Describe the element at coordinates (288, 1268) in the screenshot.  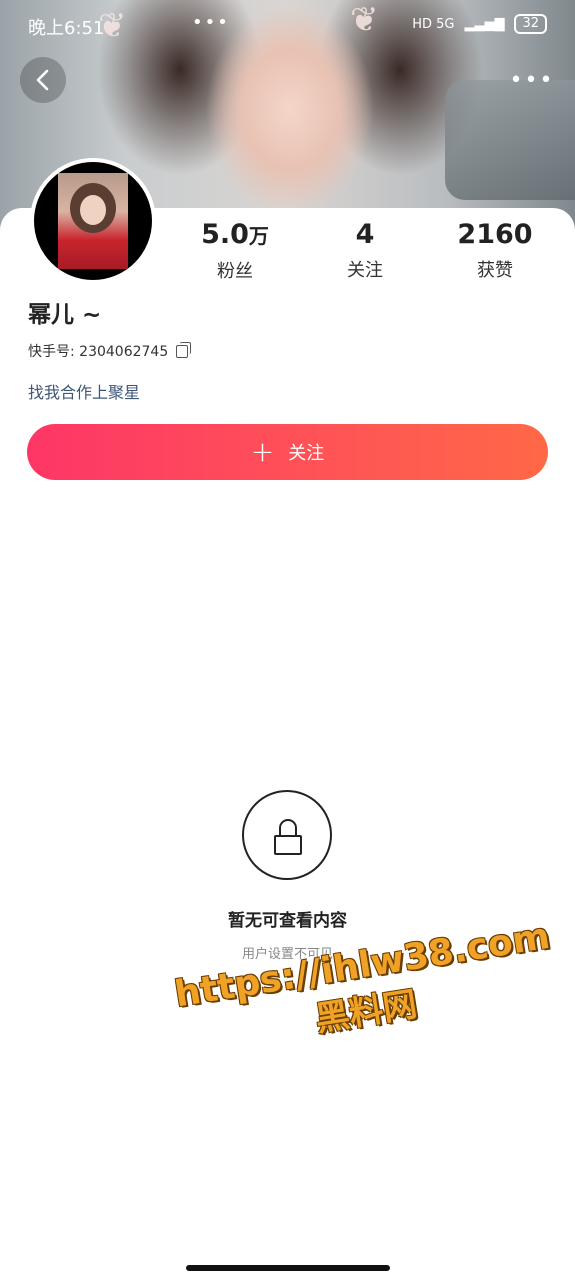
I see `home-indicator` at that location.